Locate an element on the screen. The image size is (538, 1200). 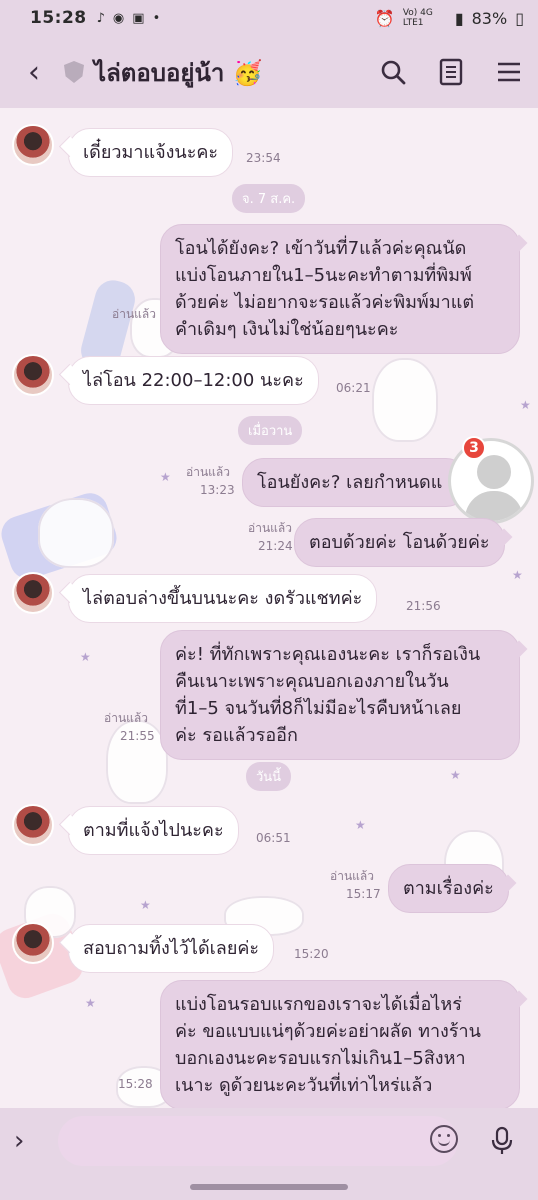
date-separator: วันนี้ is located at coordinates (269, 776).